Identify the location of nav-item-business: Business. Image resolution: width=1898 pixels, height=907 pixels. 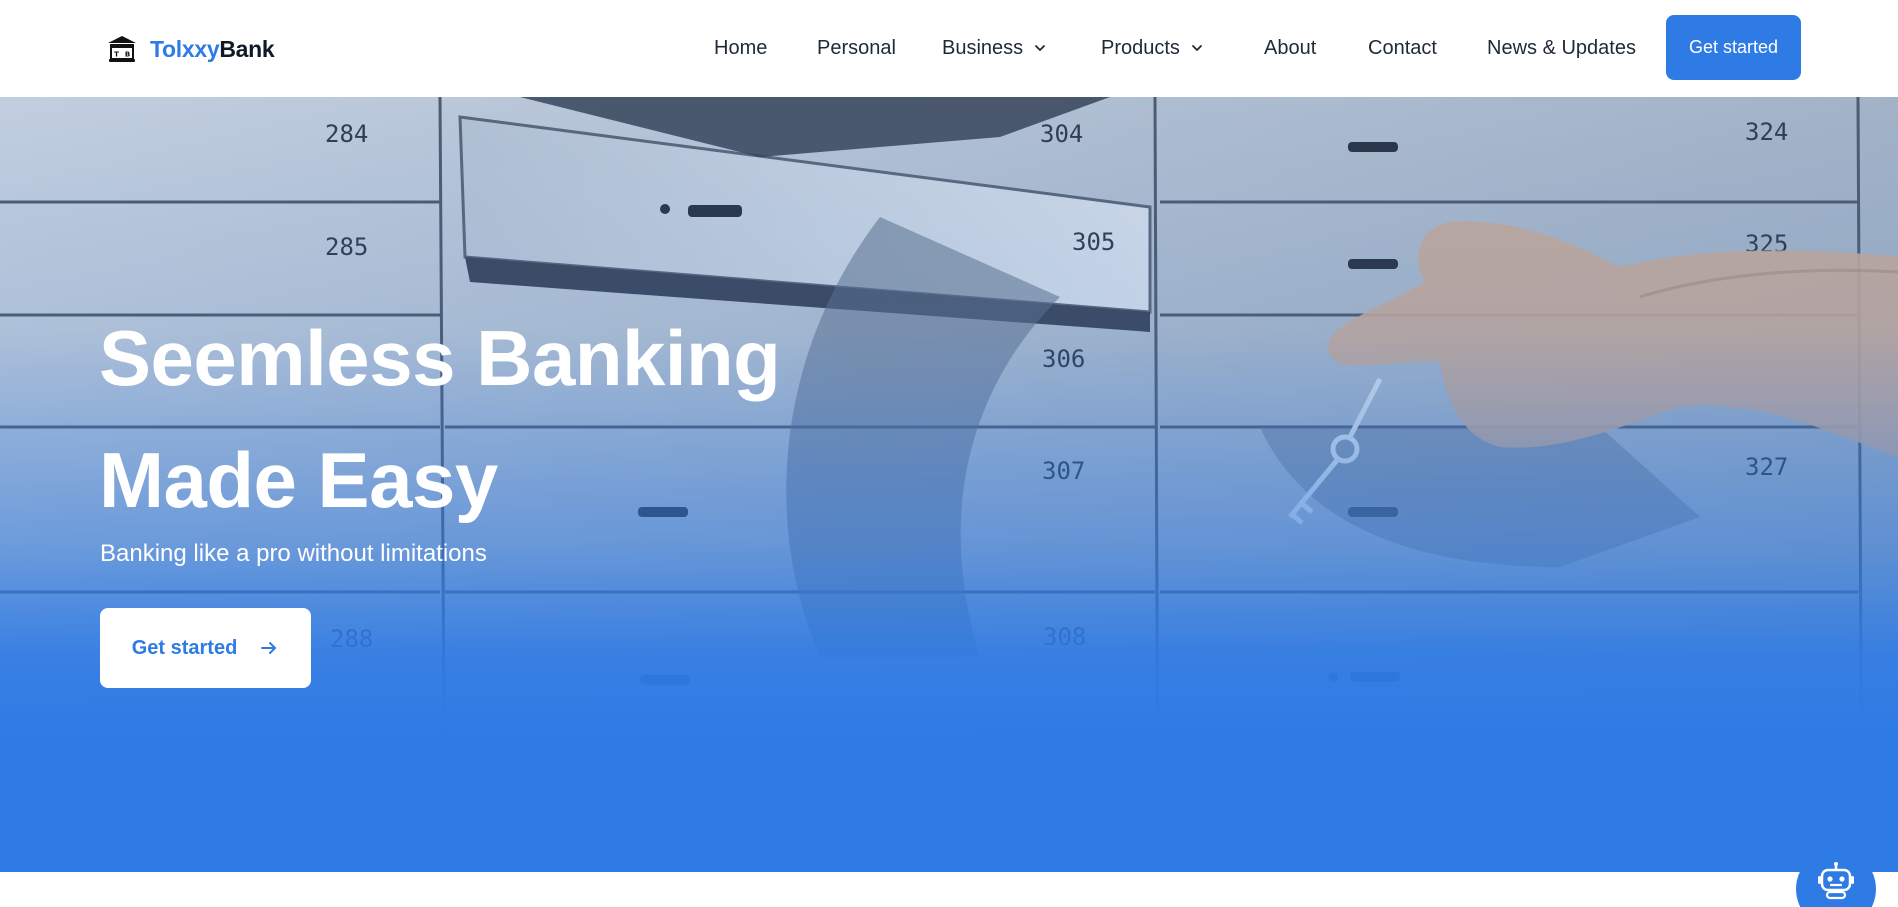
(994, 48).